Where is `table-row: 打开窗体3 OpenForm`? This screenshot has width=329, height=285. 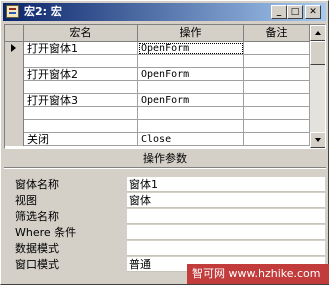
table-row: 打开窗体3 OpenForm is located at coordinates (157, 100).